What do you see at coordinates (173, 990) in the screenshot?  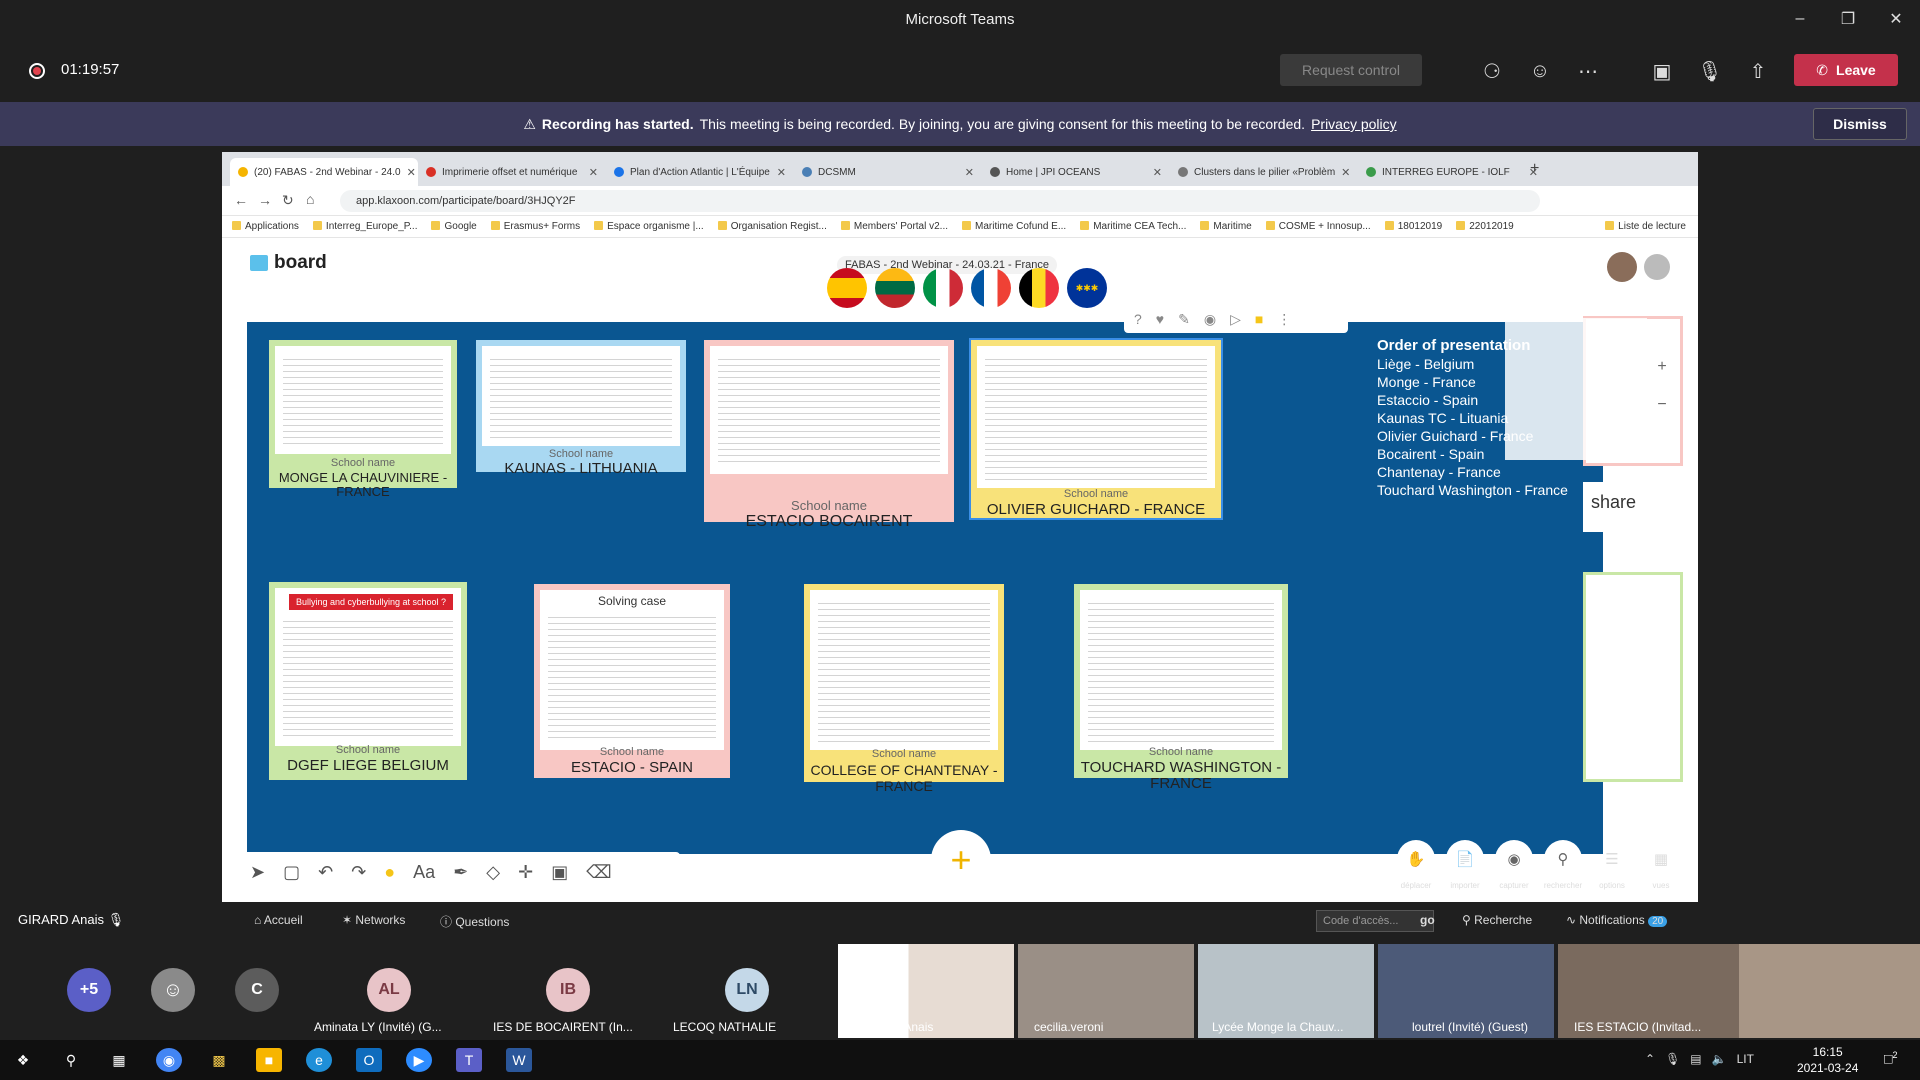 I see `person-icon: ☺` at bounding box center [173, 990].